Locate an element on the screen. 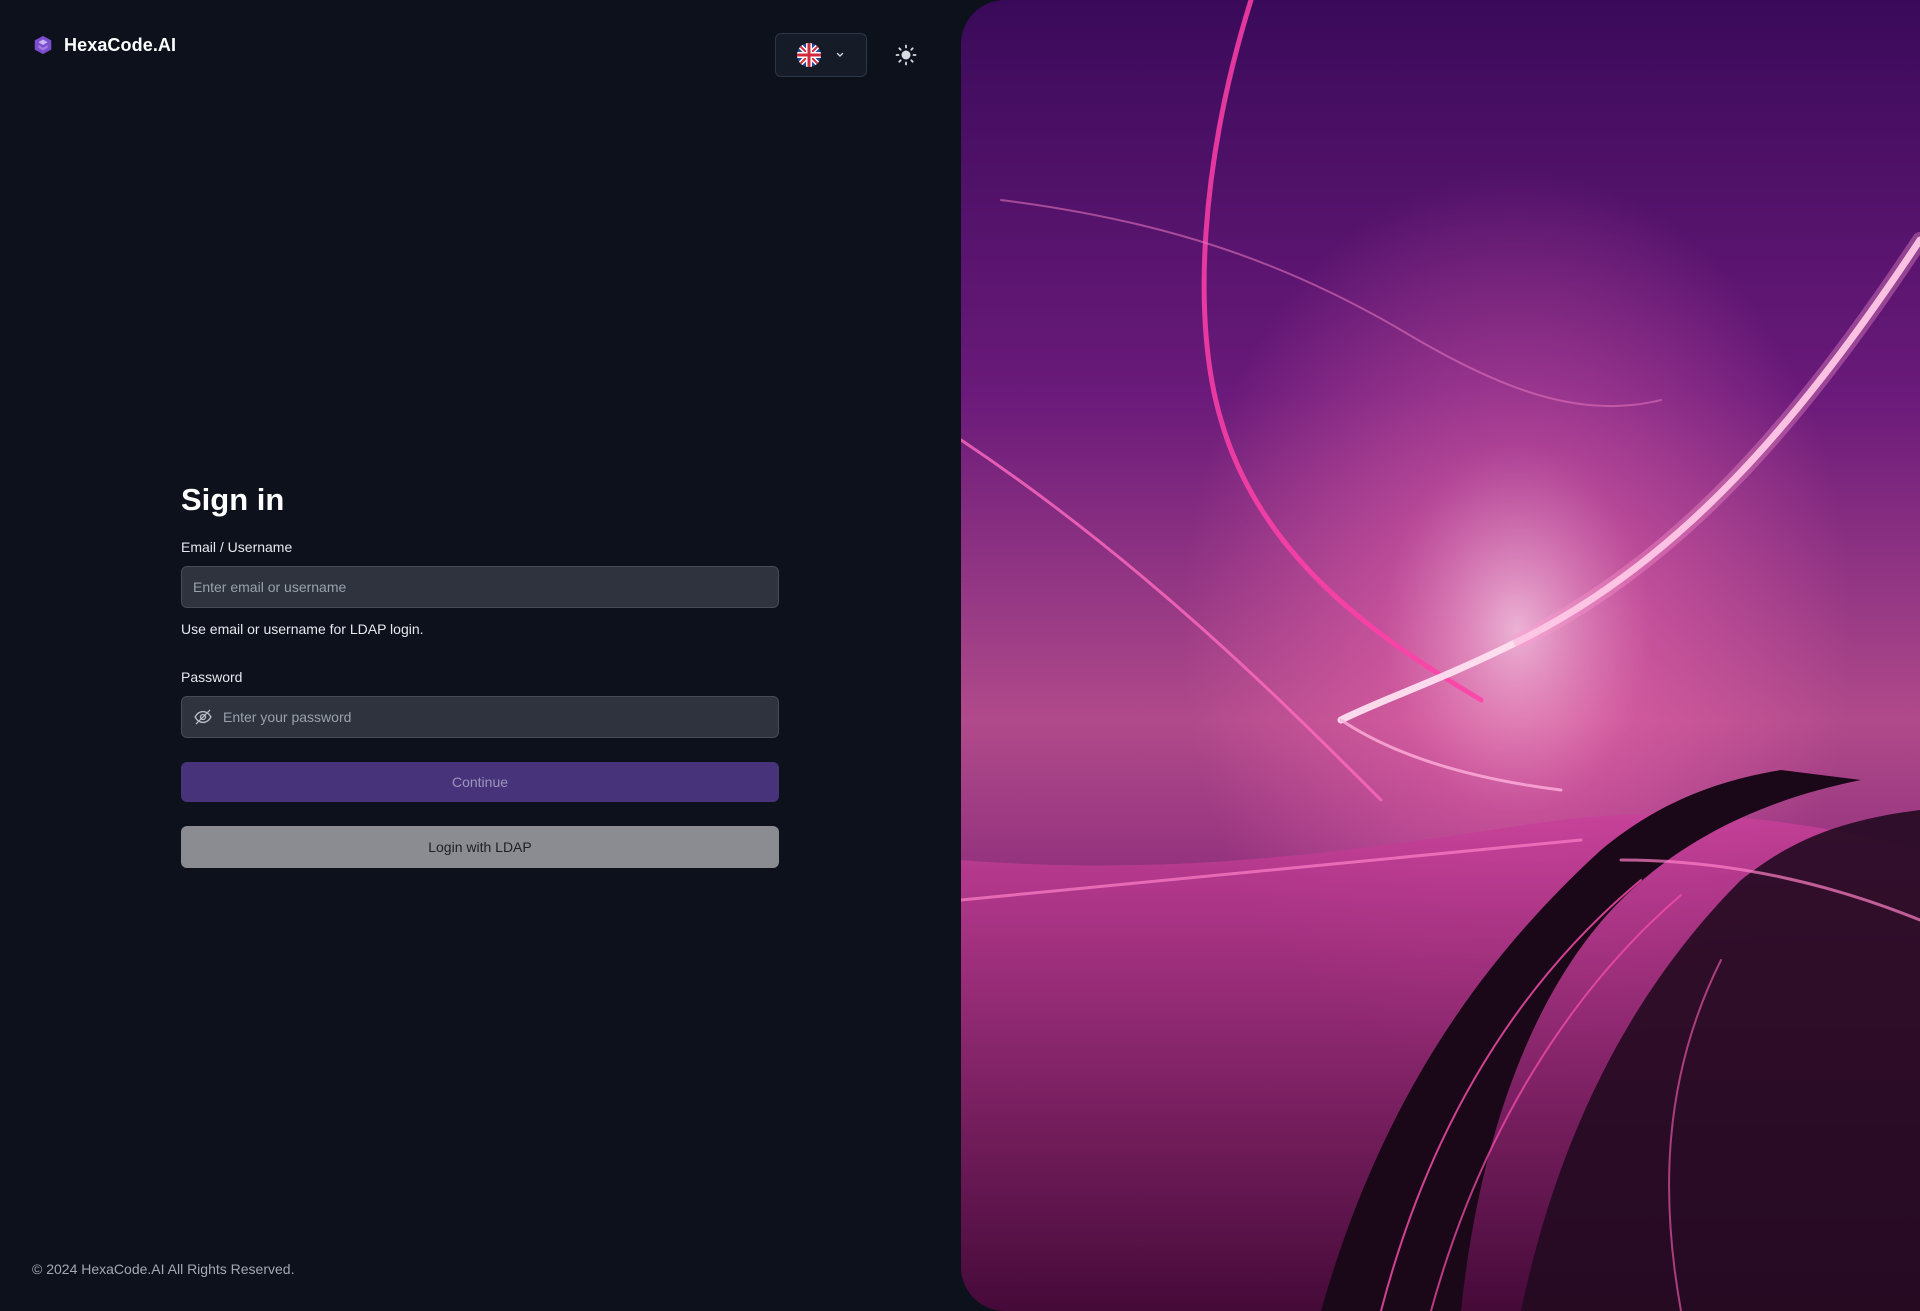 The image size is (1920, 1311). chevron-down-icon is located at coordinates (840, 54).